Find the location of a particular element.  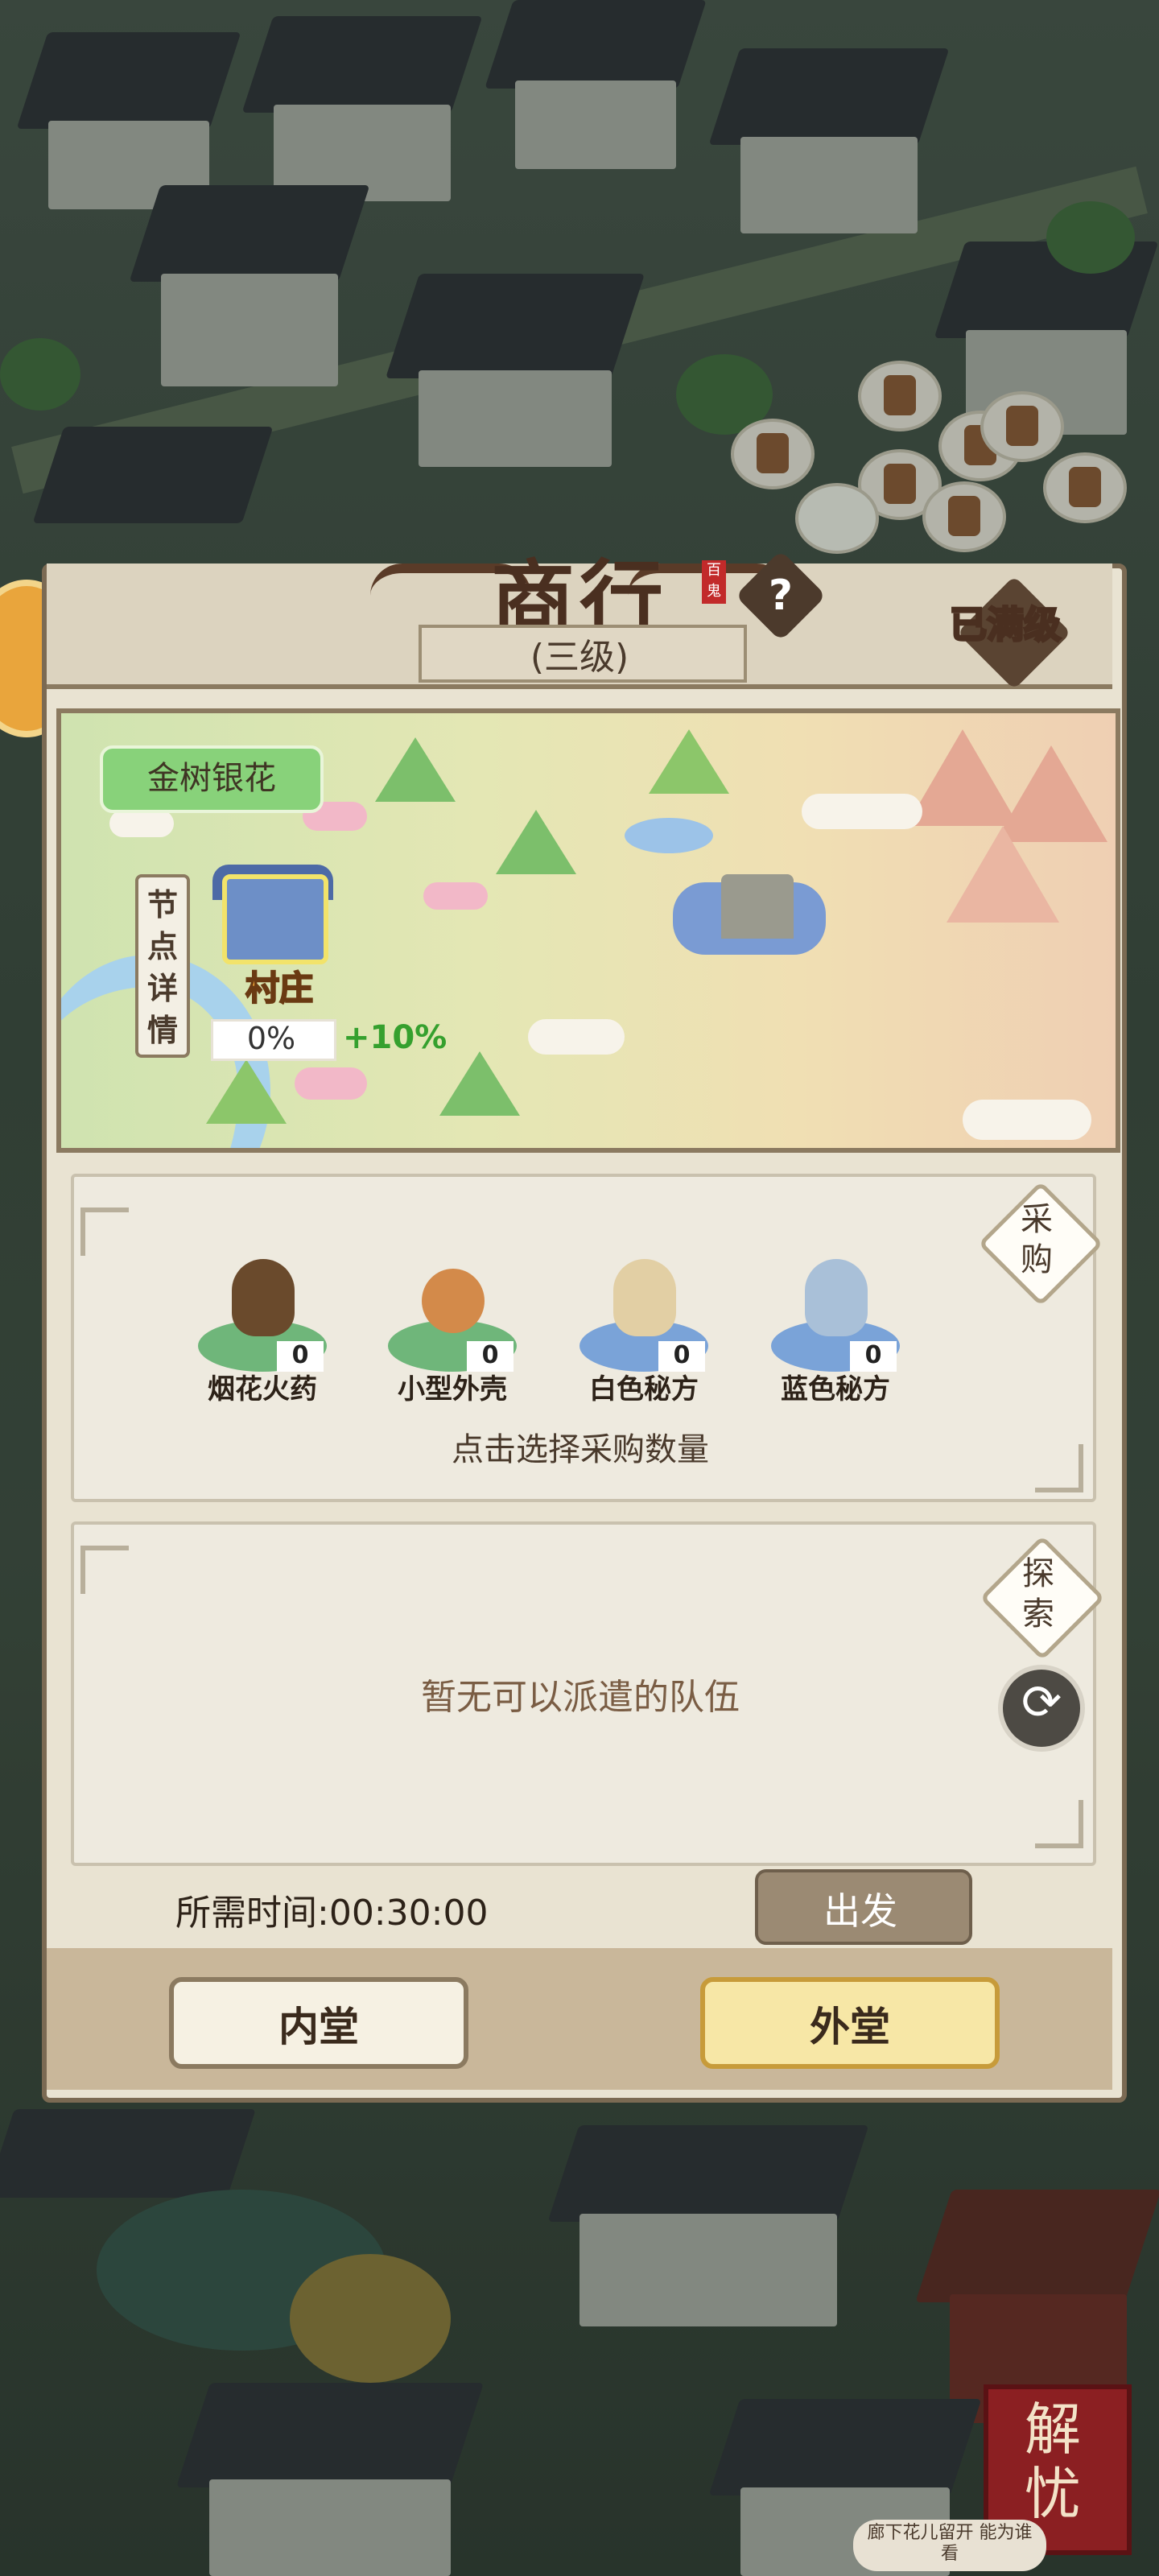

explore-button-char: 索 is located at coordinates (1038, 1614).